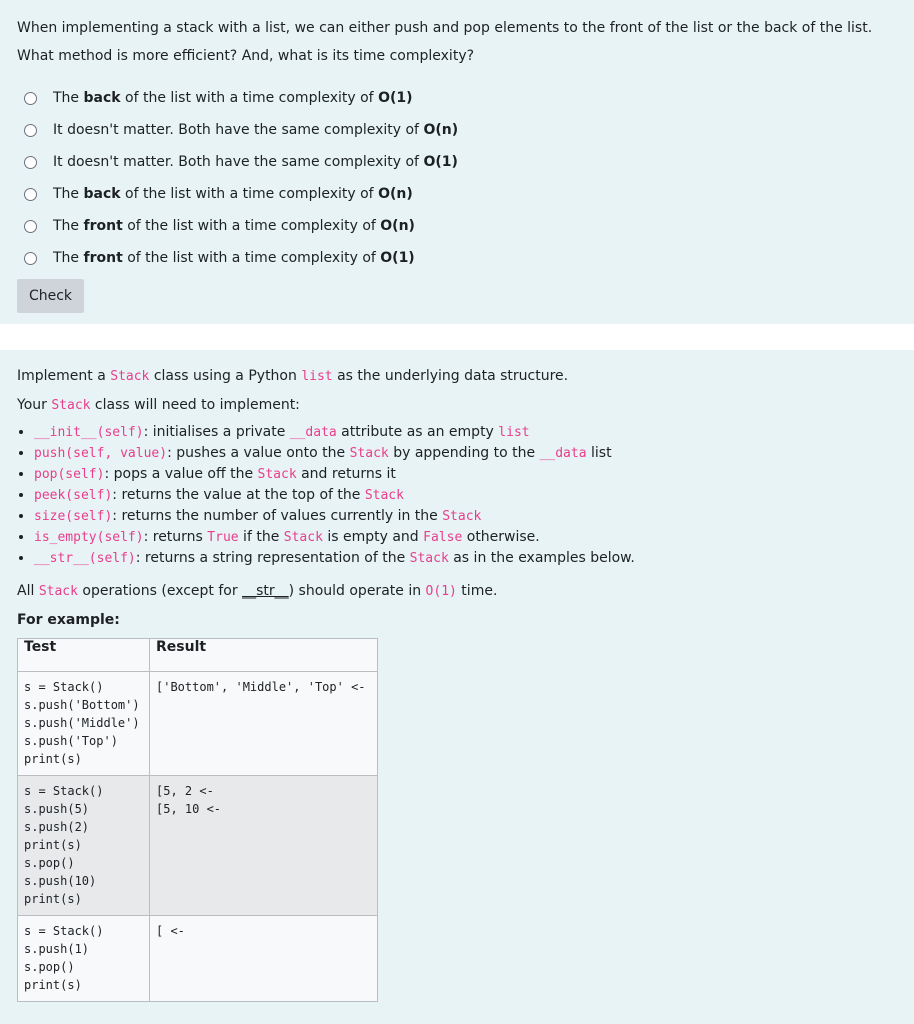 The width and height of the screenshot is (914, 1024). What do you see at coordinates (50, 296) in the screenshot?
I see `check-button: Check` at bounding box center [50, 296].